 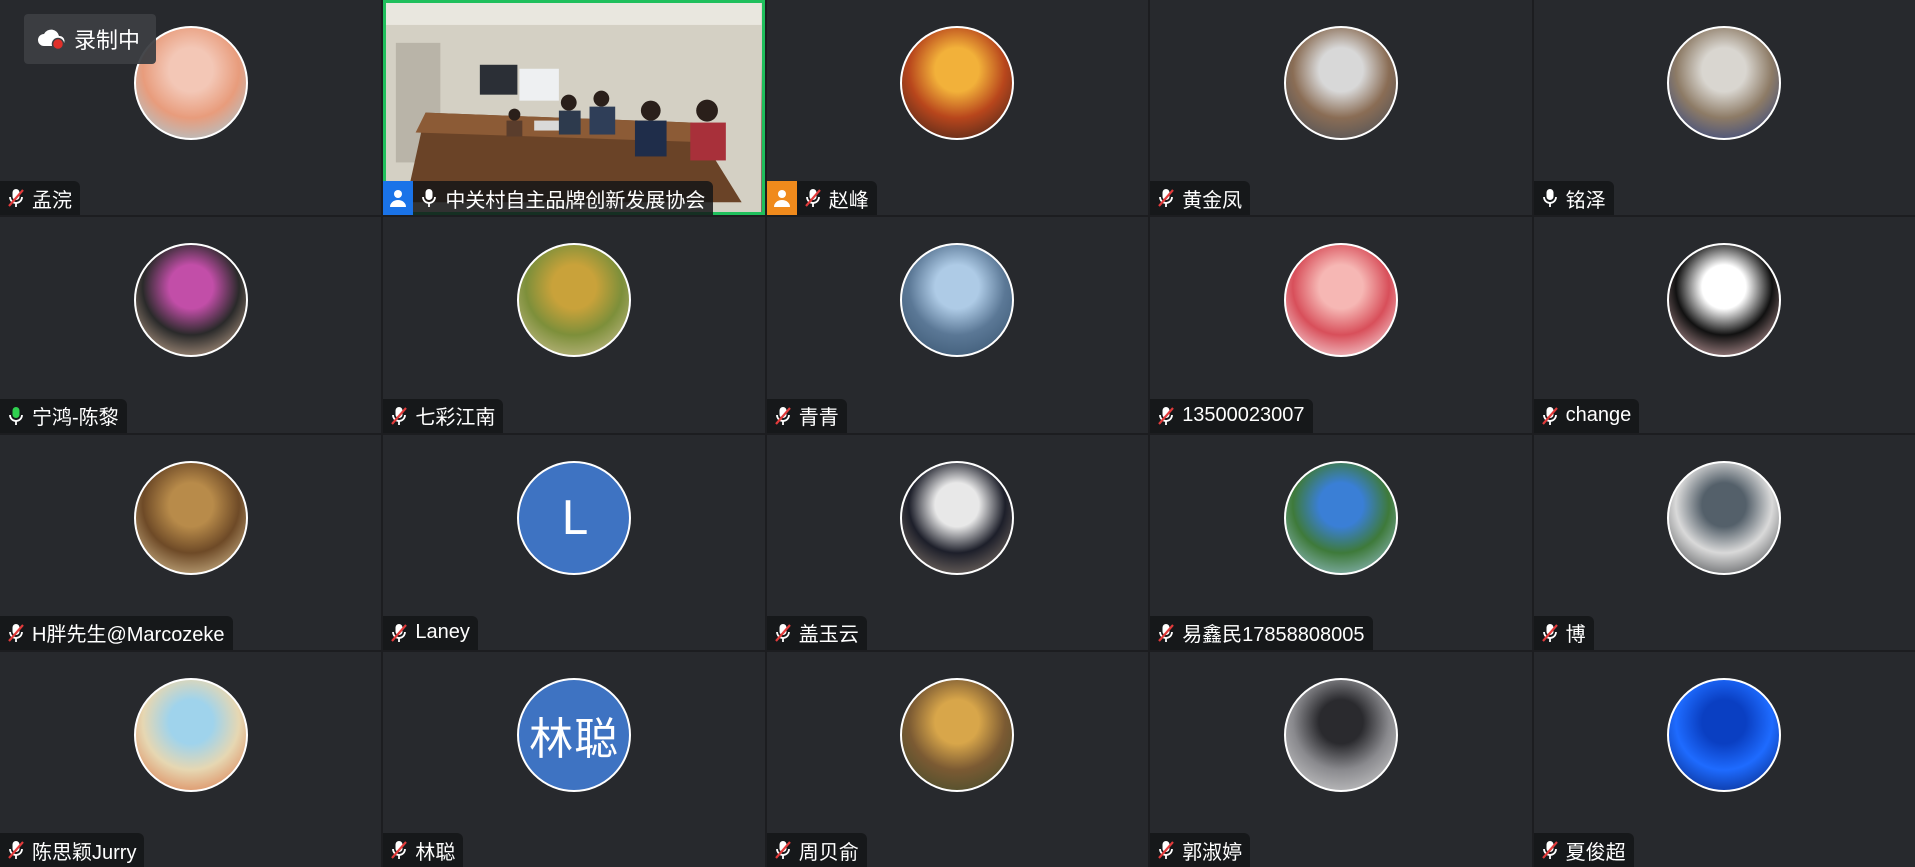 I want to click on participant-name-tag: 青青, so click(x=806, y=415).